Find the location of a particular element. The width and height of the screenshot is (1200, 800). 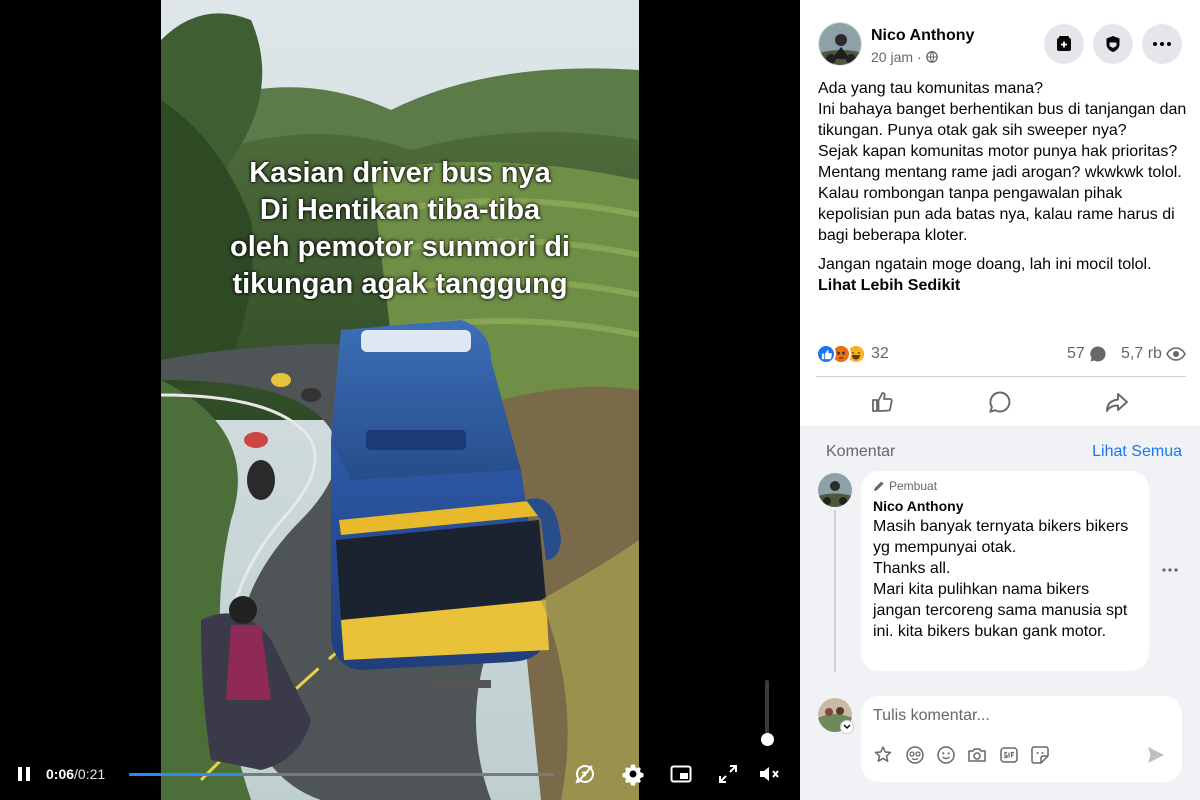

see-less-link: Lihat Lebih Sedikit is located at coordinates (1003, 285).